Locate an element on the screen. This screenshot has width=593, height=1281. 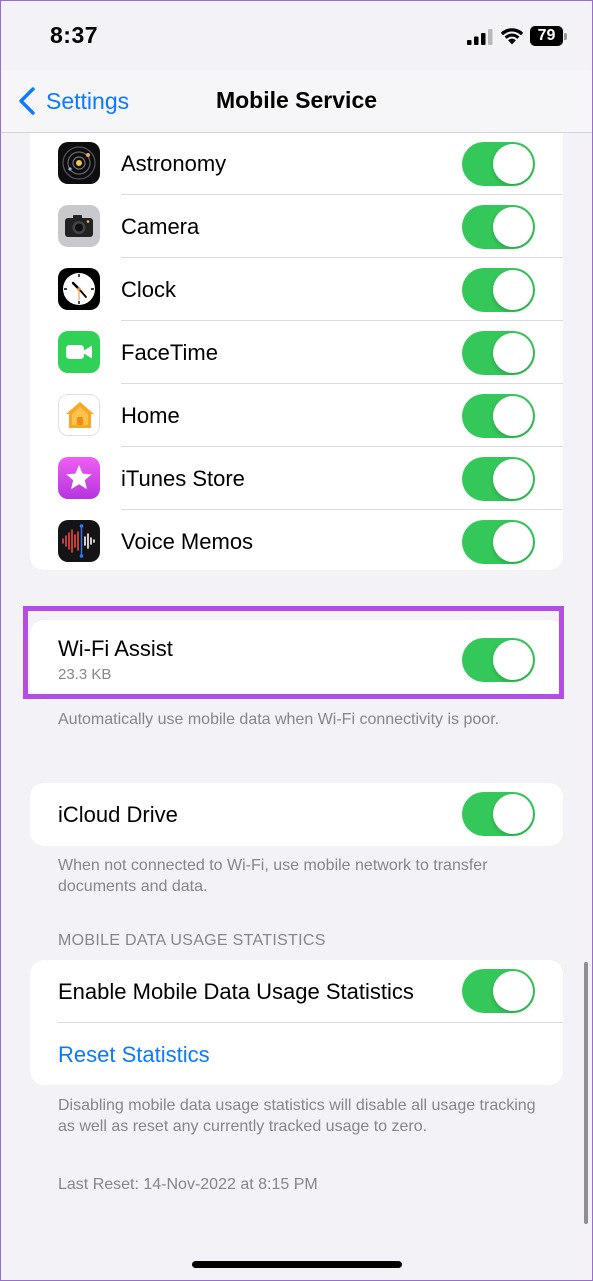
last-reset-text: Last Reset: 14-Nov-2022 at 8:15 PM is located at coordinates (188, 1184).